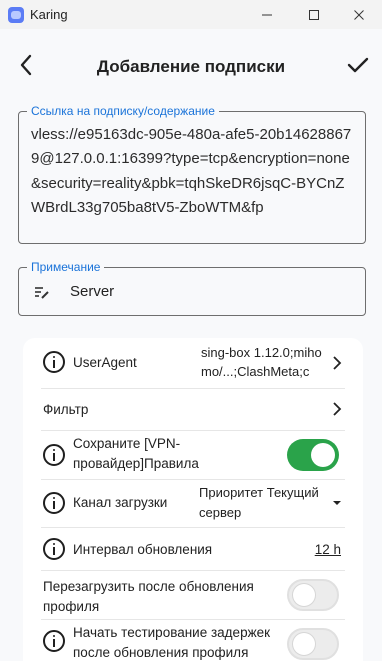 This screenshot has height=661, width=382. What do you see at coordinates (16, 15) in the screenshot?
I see `app-logo-icon` at bounding box center [16, 15].